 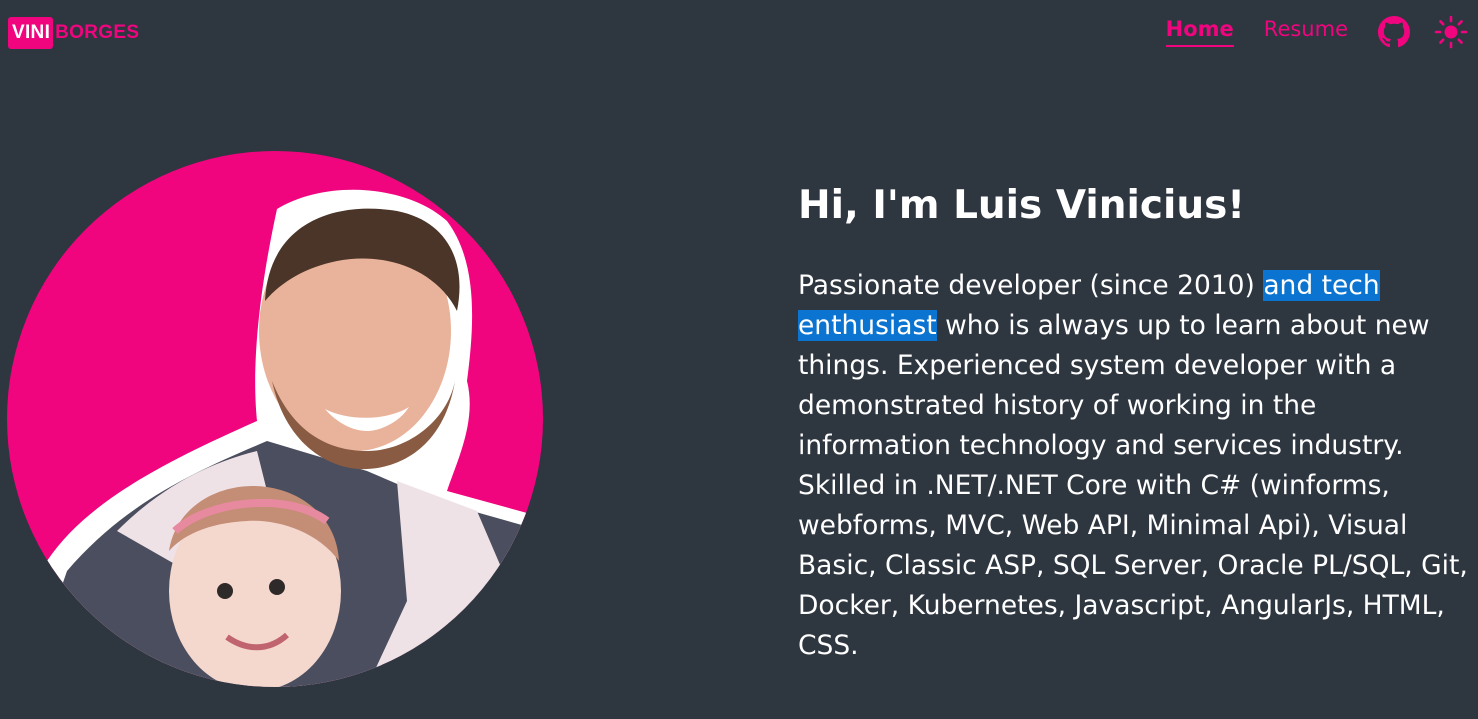 I want to click on logo-box-text: VINI, so click(x=31, y=33).